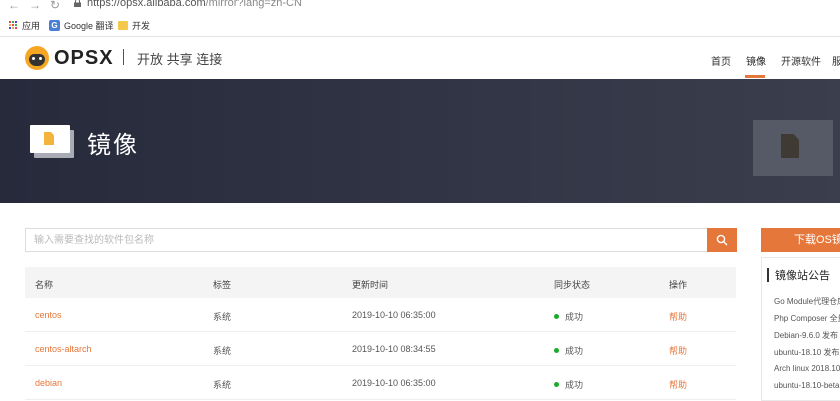 This screenshot has height=401, width=840. I want to click on column-updated: 更新时间, so click(370, 285).